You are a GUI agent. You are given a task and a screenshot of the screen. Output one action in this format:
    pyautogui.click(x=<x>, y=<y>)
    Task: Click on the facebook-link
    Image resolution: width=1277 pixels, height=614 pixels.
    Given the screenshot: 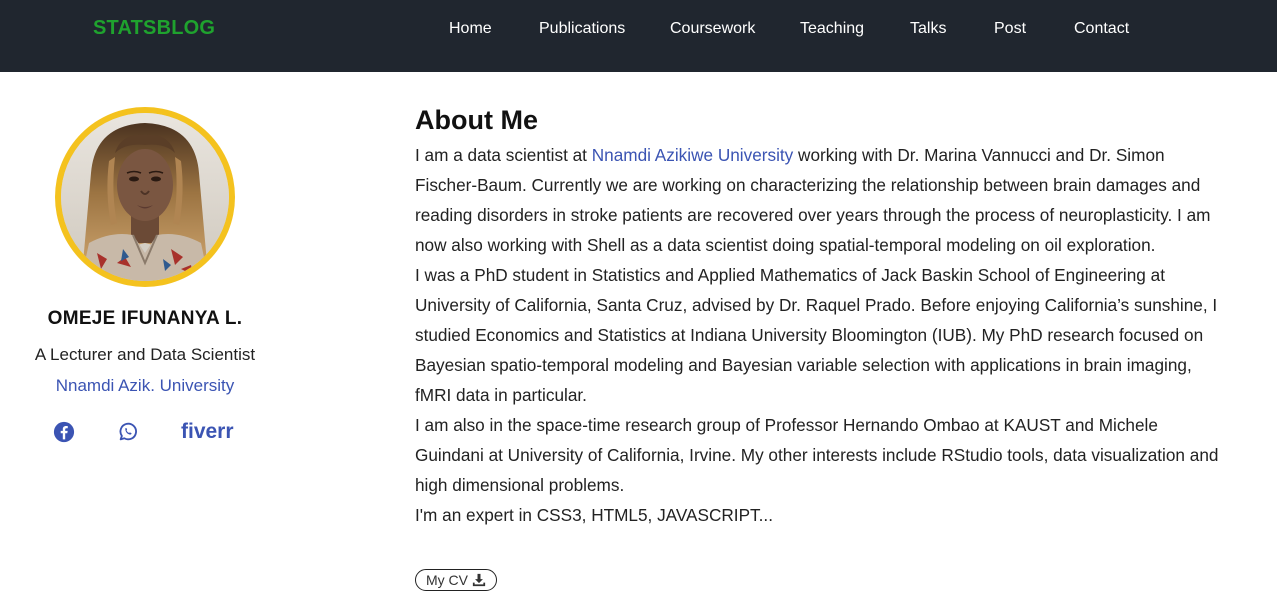 What is the action you would take?
    pyautogui.click(x=64, y=434)
    